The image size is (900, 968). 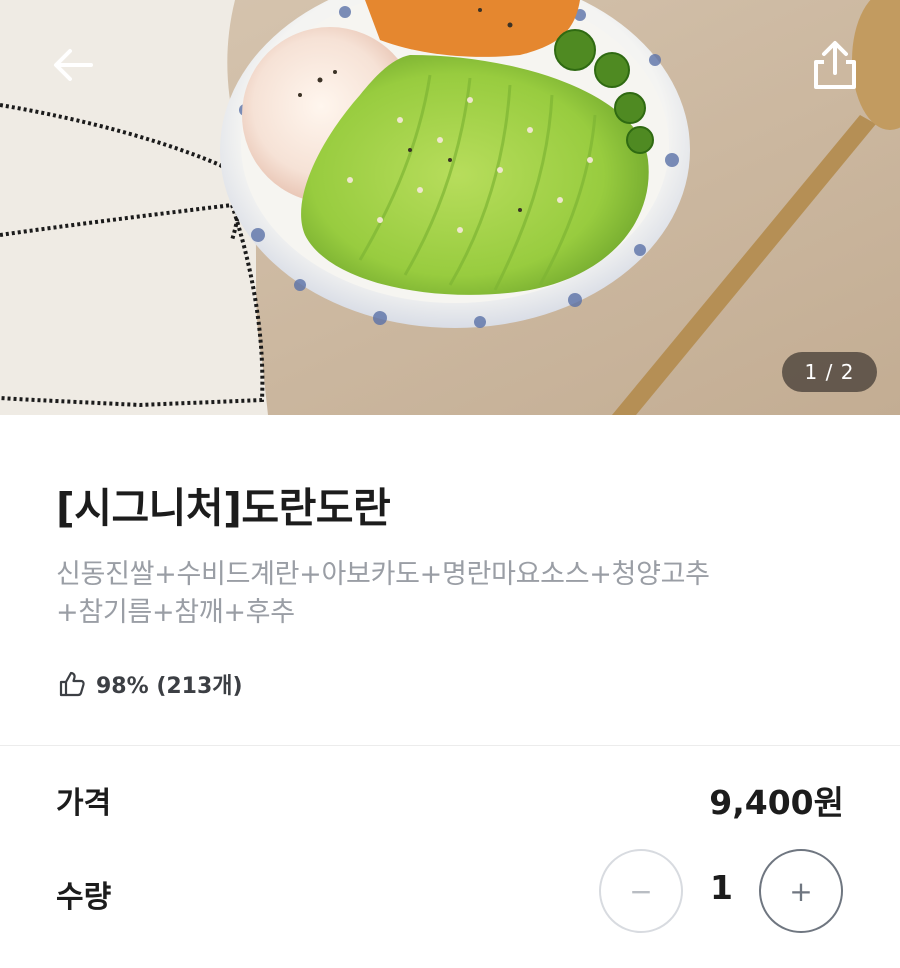 What do you see at coordinates (451, 594) in the screenshot?
I see `product-description: 신동진쌀+수비드계란+아보카도+명란마요소스+청양고추 +참기름+참깨+후추` at bounding box center [451, 594].